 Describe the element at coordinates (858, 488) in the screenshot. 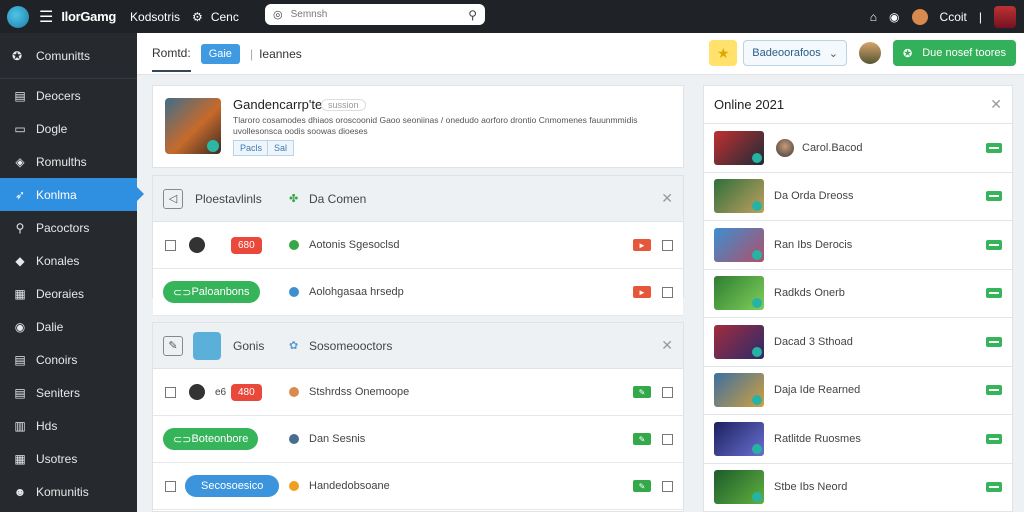

I see `online-list-item: Stbe Ibs Neord` at that location.